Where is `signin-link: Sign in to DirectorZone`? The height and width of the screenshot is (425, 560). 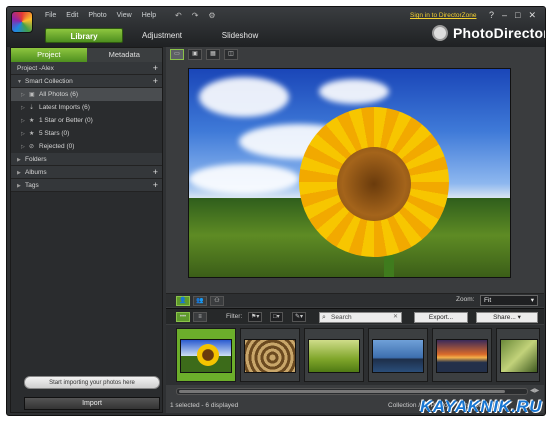 signin-link: Sign in to DirectorZone is located at coordinates (443, 15).